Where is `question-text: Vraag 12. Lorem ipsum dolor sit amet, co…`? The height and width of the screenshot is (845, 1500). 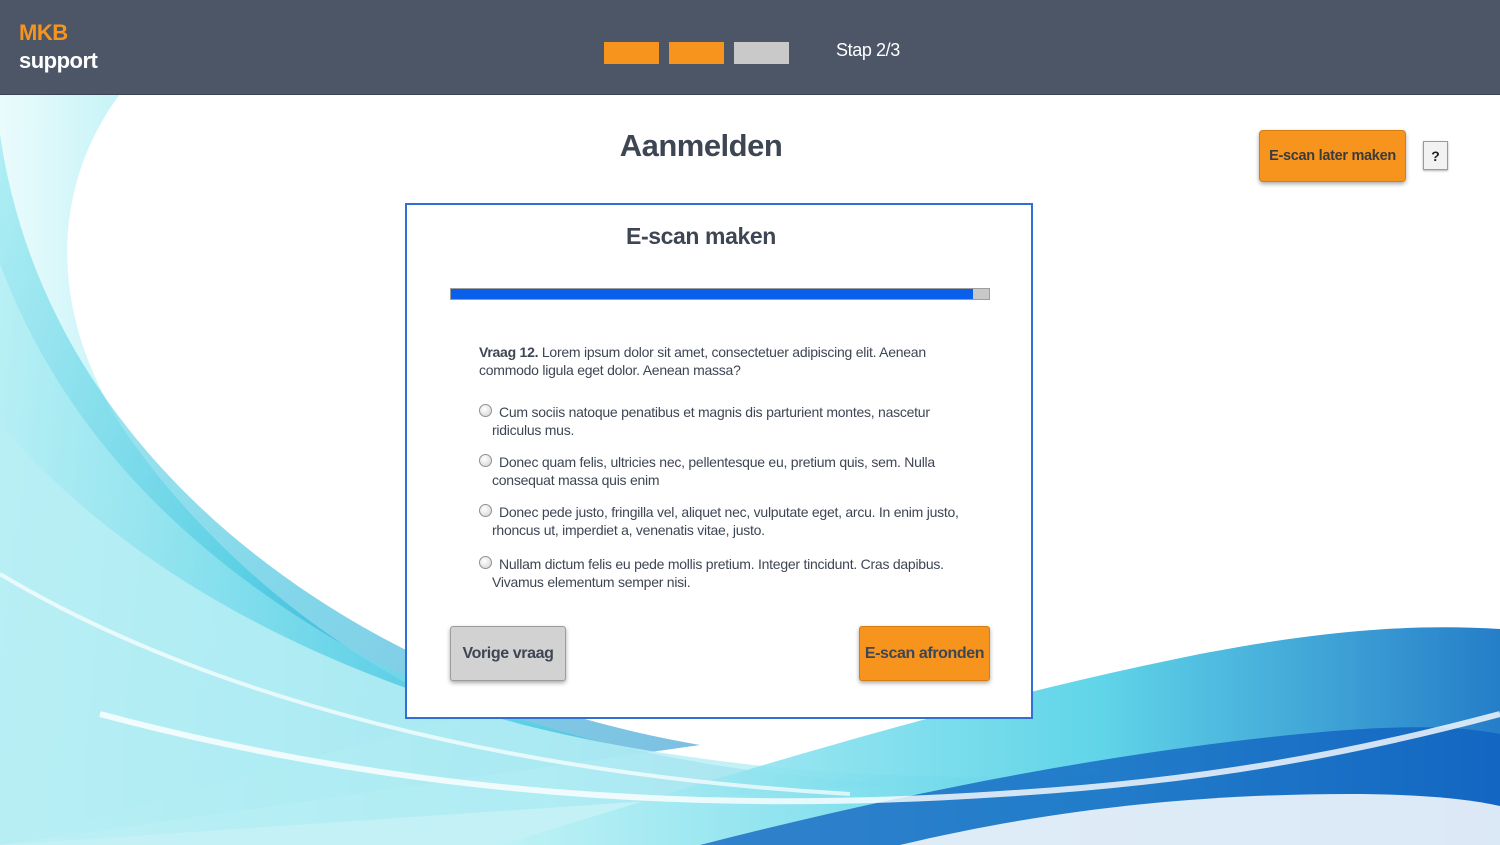
question-text: Vraag 12. Lorem ipsum dolor sit amet, co… is located at coordinates (729, 361).